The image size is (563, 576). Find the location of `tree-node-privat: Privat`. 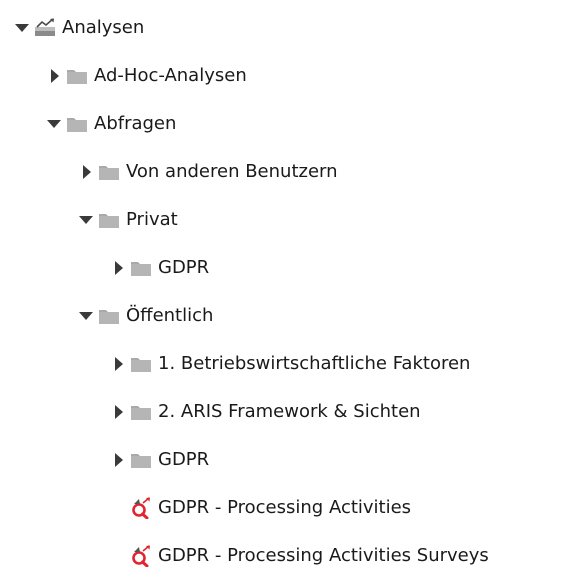

tree-node-privat: Privat is located at coordinates (128, 220).